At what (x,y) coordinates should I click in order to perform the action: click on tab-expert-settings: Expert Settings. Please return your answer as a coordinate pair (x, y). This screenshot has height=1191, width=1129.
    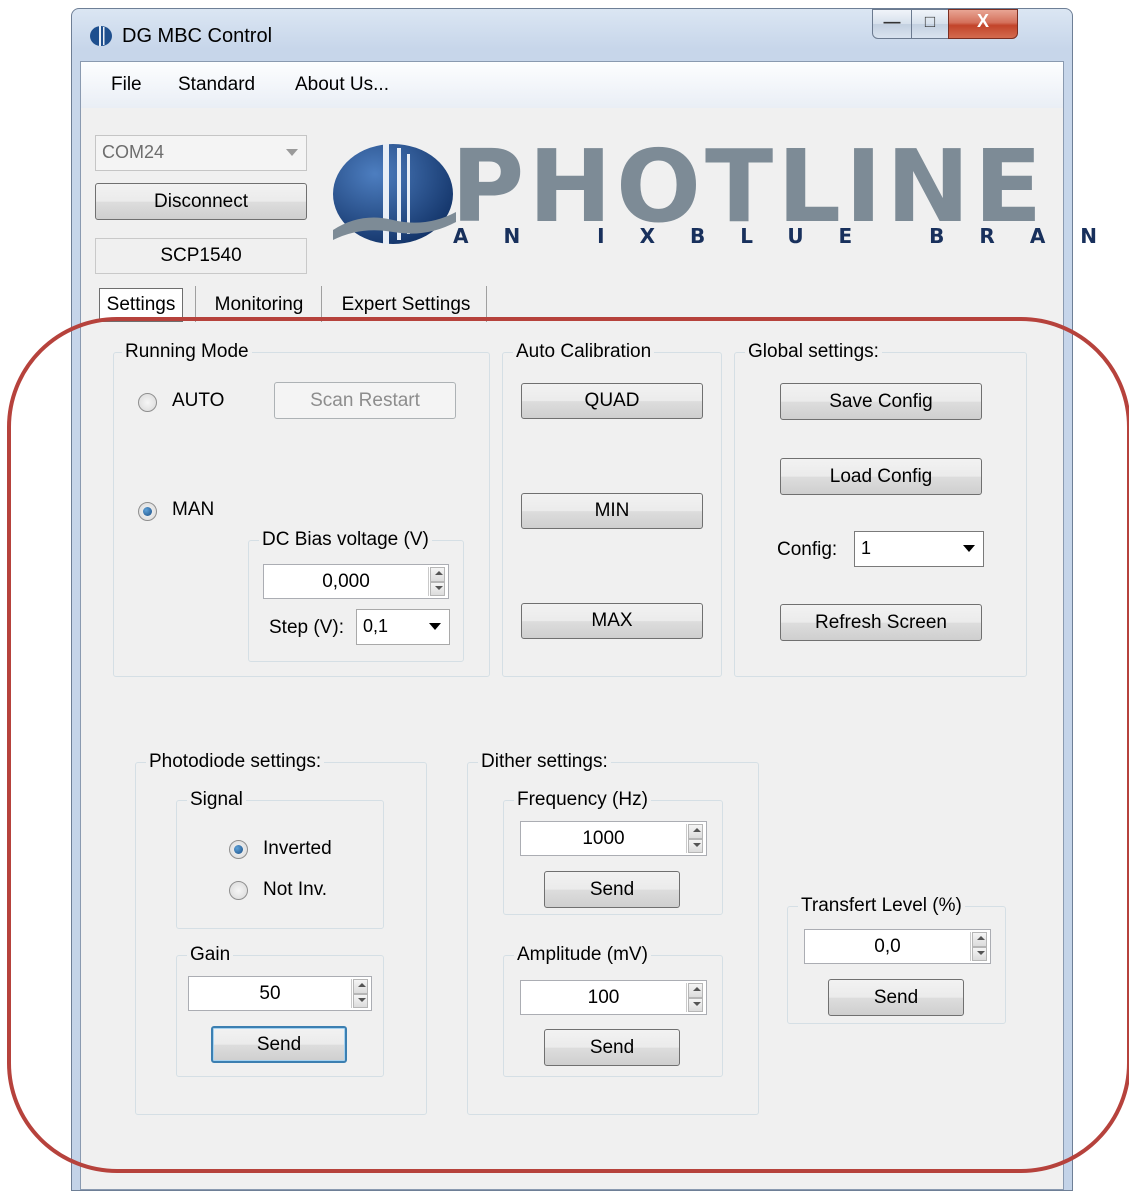
    Looking at the image, I should click on (406, 305).